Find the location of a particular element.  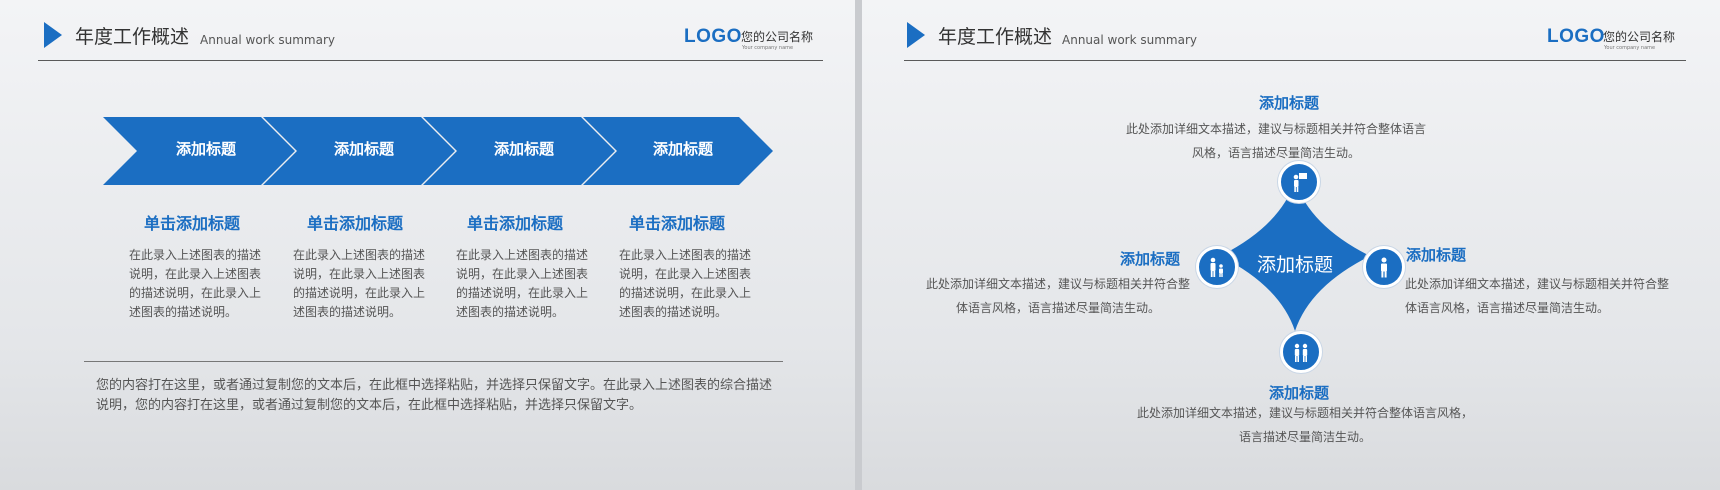

top-desc: 此处添加详细文本描述，建议与标题相关并符合整体语言风格，语言描述尽量简洁生动。 is located at coordinates (1276, 141).